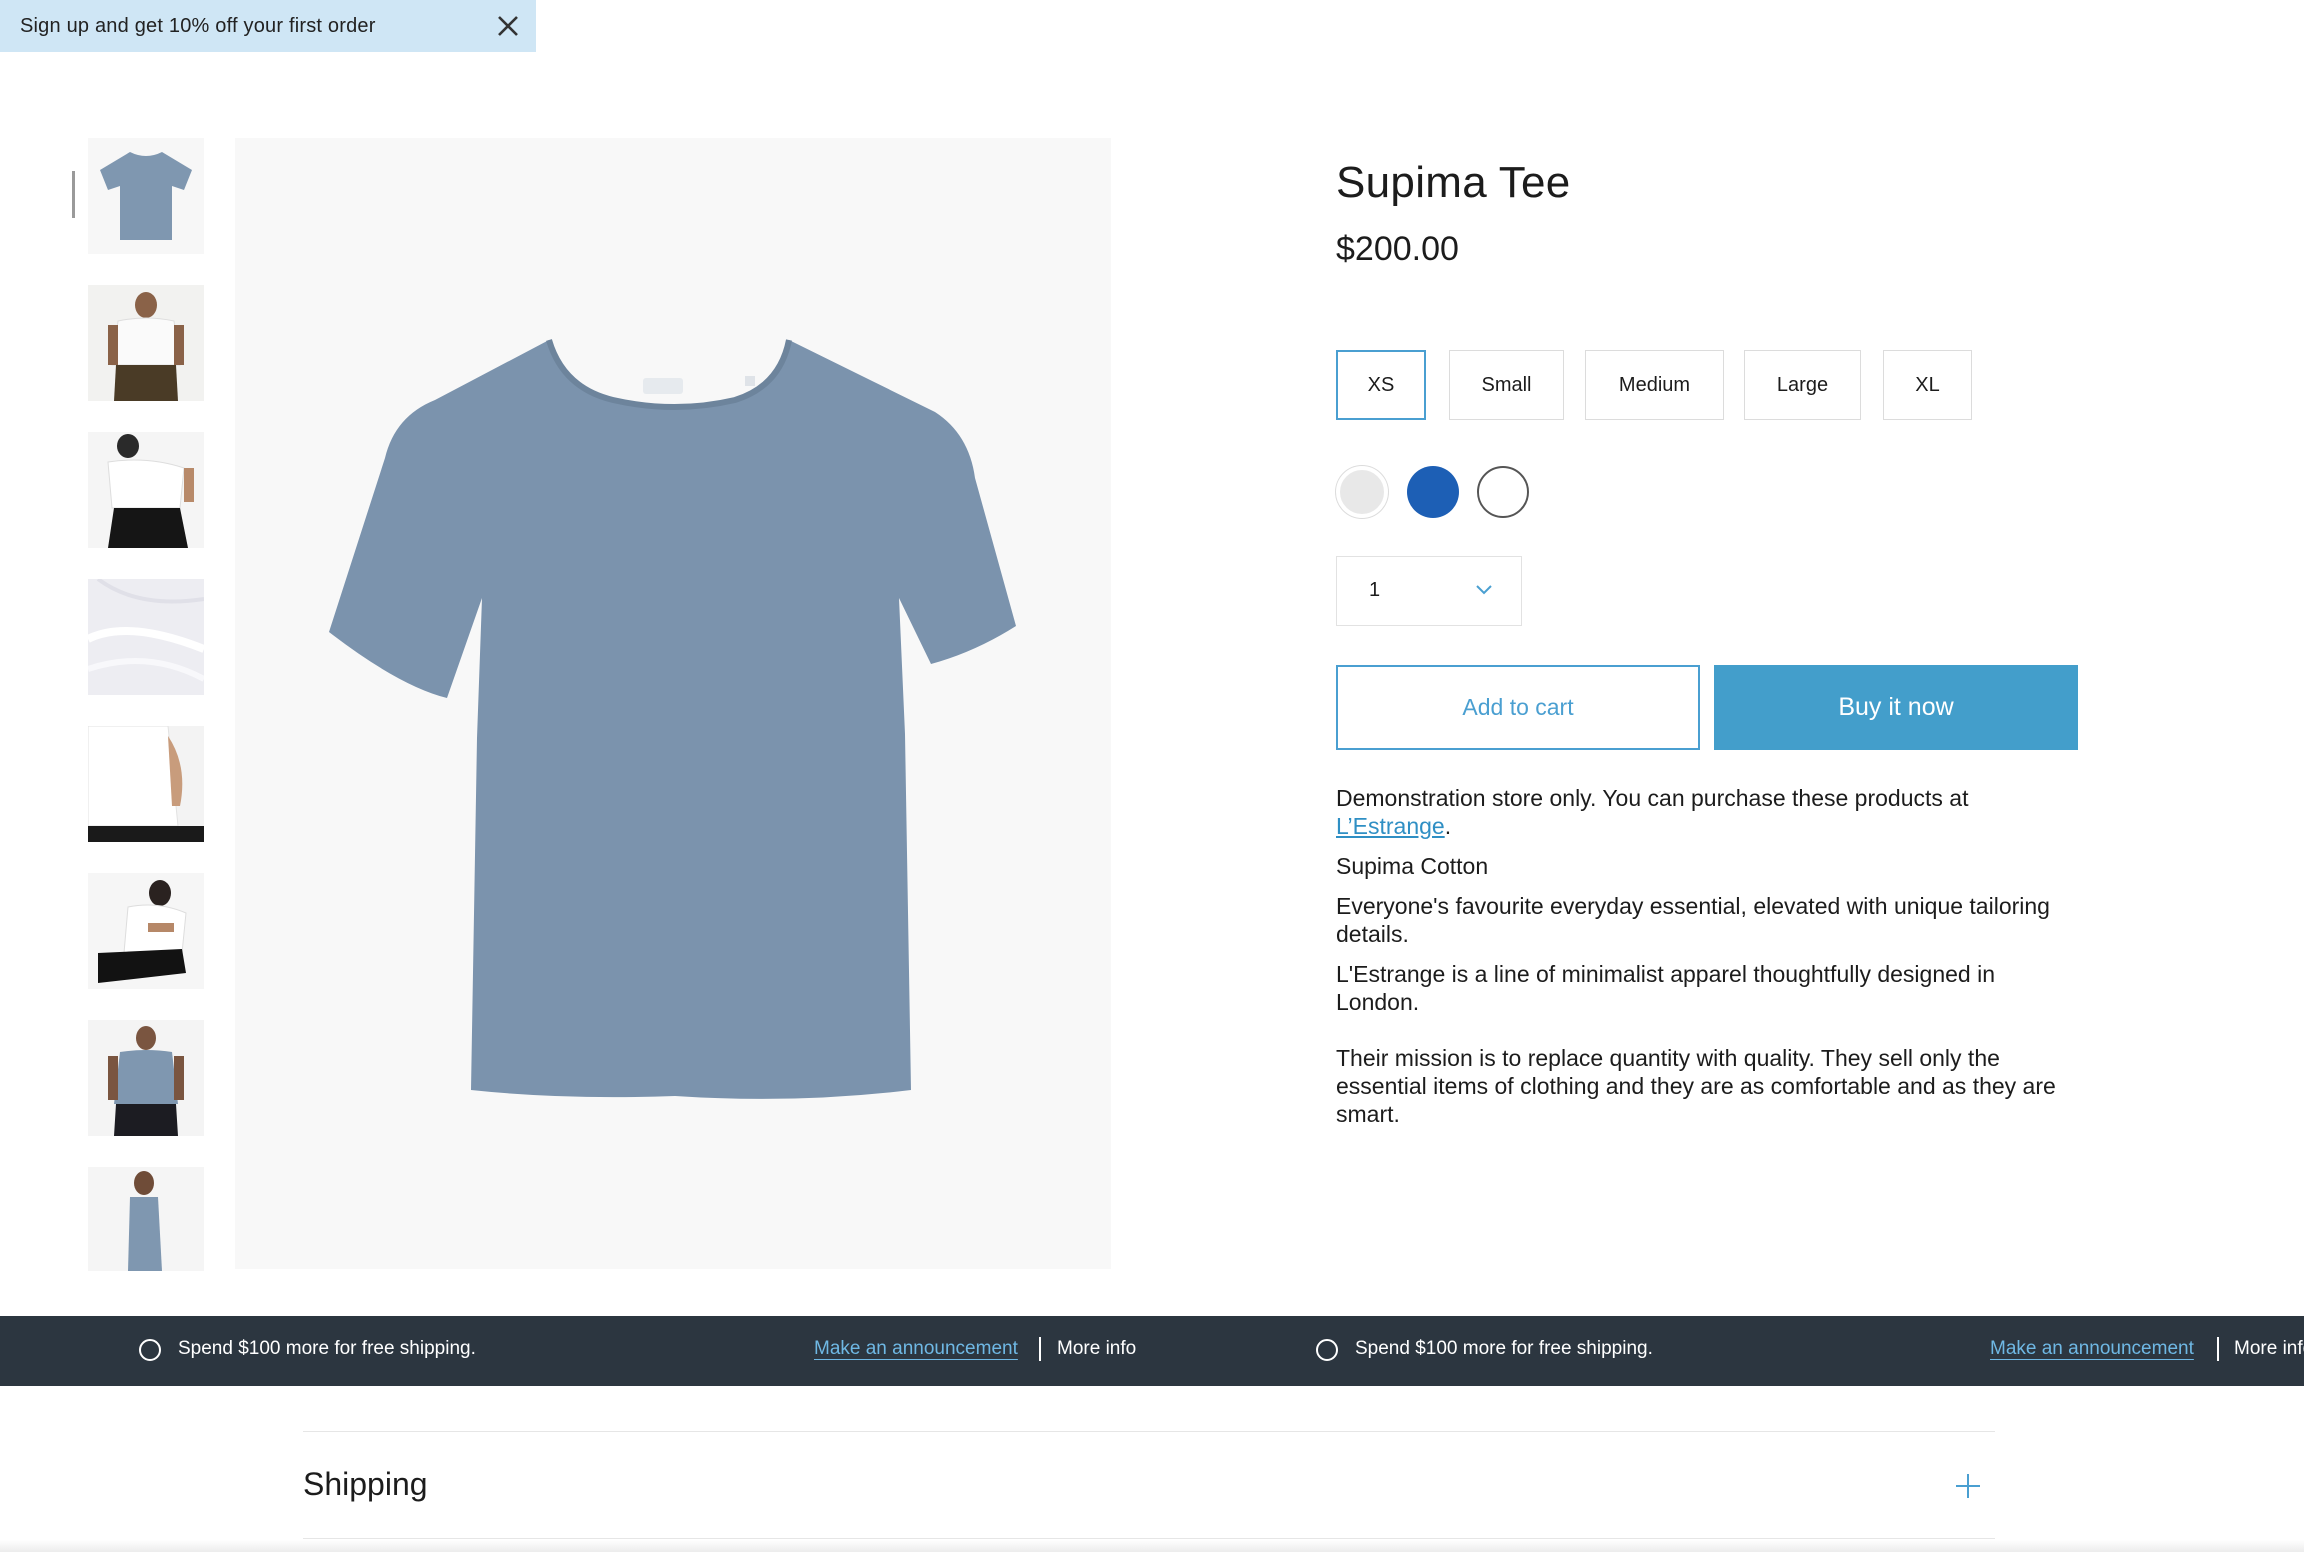 This screenshot has width=2304, height=1552. I want to click on plus-icon, so click(1968, 1488).